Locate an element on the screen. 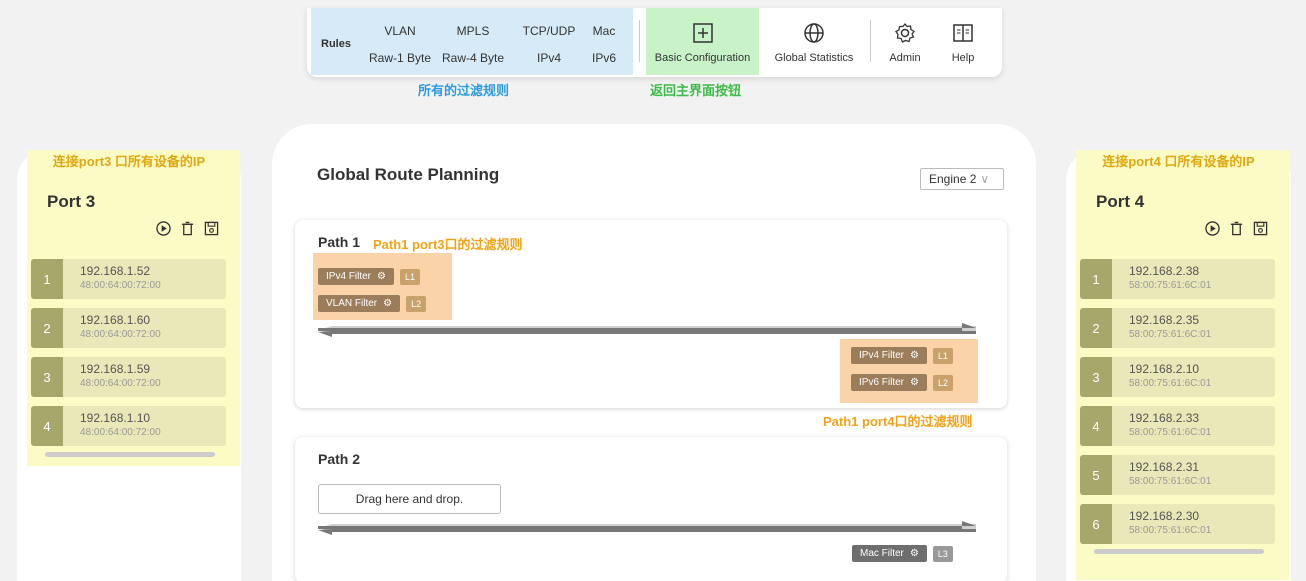 This screenshot has height=581, width=1306. path2-title: Path 2 is located at coordinates (339, 459).